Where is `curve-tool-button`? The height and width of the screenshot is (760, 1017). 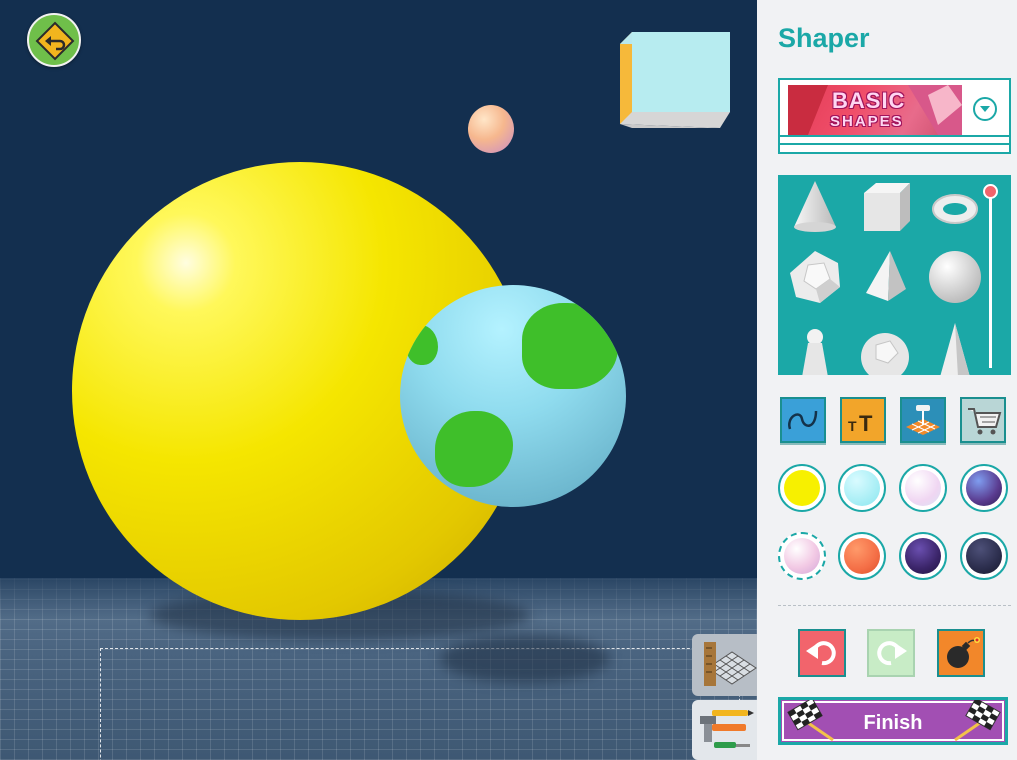
curve-tool-button is located at coordinates (803, 420).